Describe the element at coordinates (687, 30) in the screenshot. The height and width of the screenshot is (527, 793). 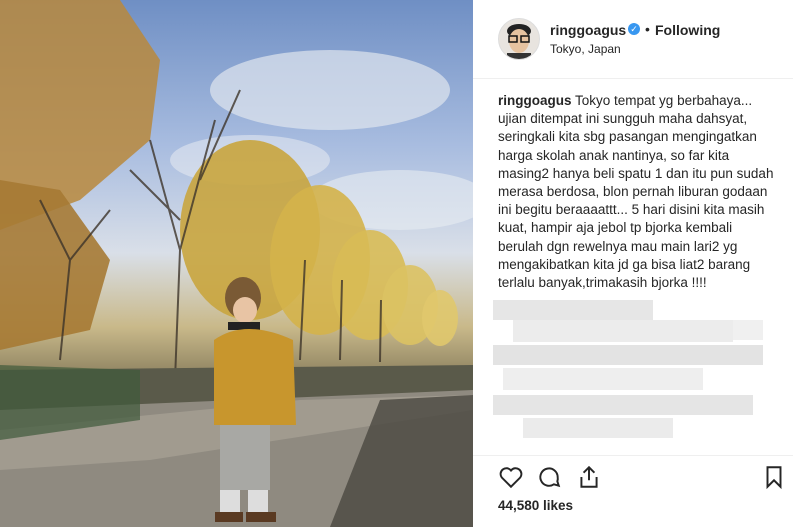
I see `following-button: Following` at that location.